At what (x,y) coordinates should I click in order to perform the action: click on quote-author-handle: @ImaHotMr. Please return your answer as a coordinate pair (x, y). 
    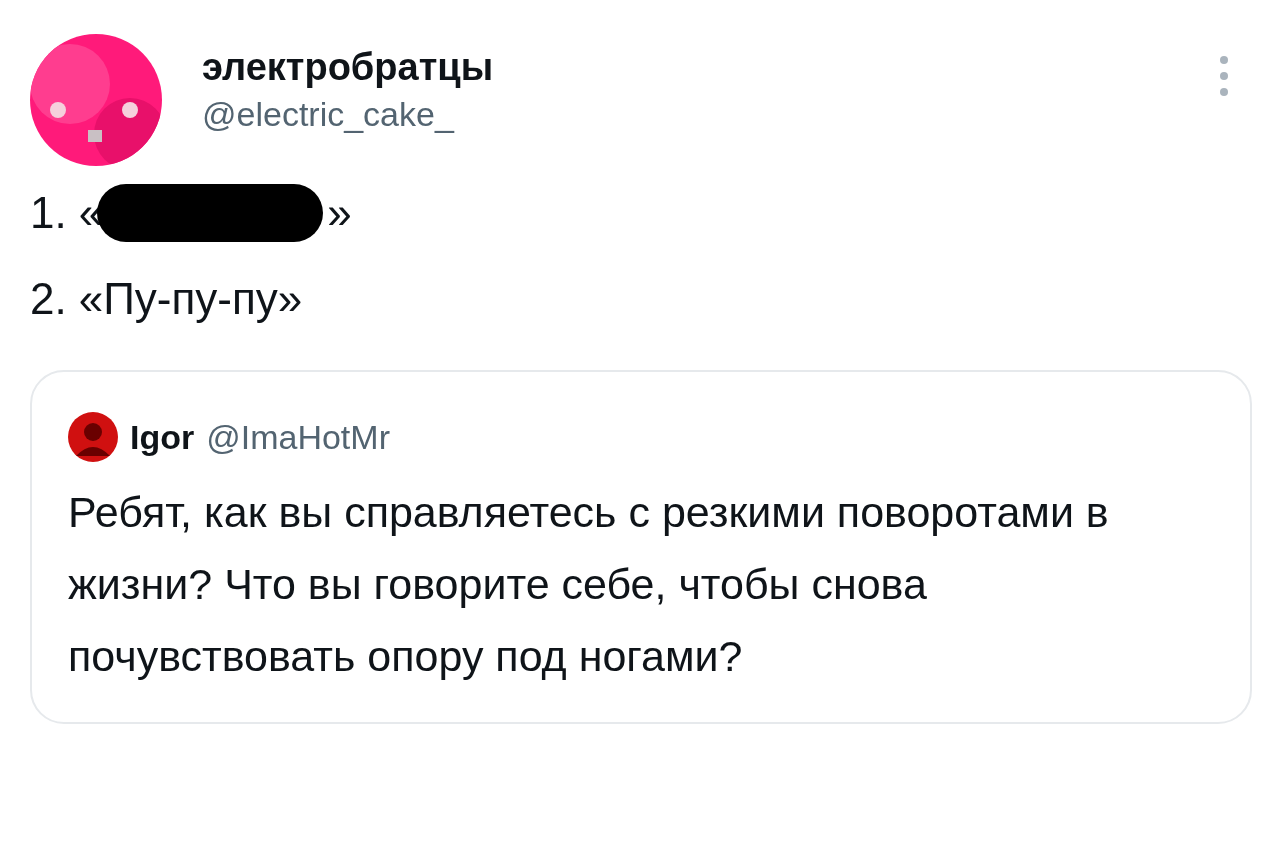
    Looking at the image, I should click on (298, 437).